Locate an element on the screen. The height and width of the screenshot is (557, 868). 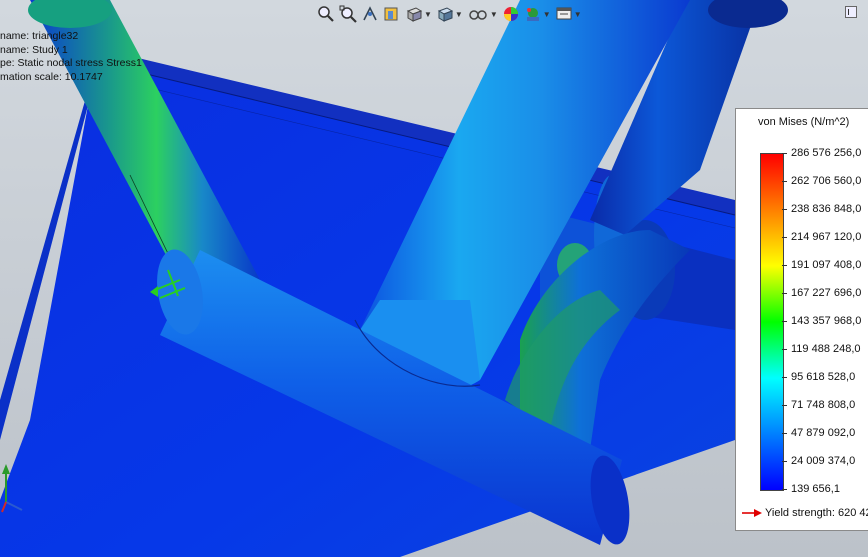
display-style-button: ▼ is located at coordinates (449, 14).